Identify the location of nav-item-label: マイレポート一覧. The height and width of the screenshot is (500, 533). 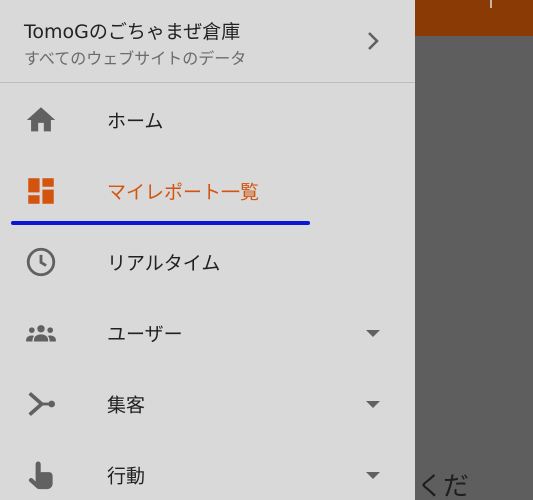
(183, 192).